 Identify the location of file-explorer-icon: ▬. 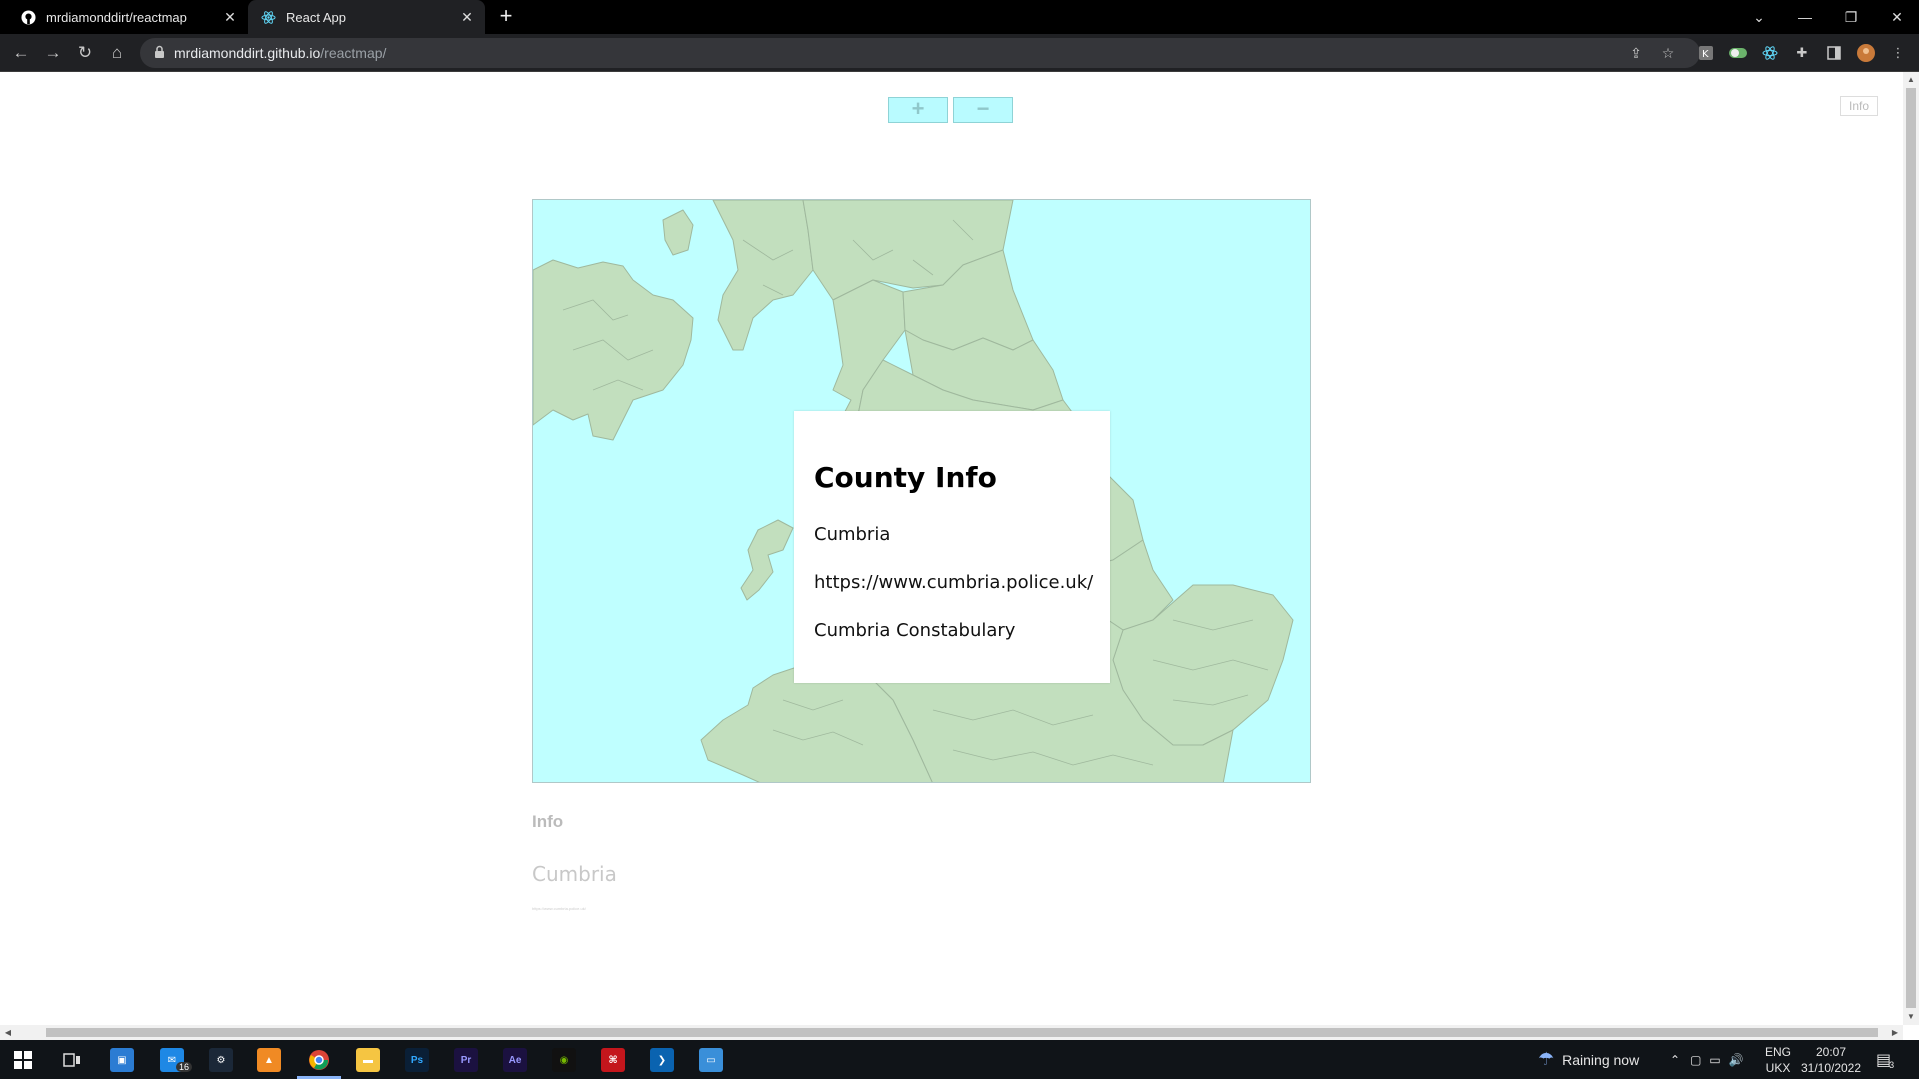
(368, 1060).